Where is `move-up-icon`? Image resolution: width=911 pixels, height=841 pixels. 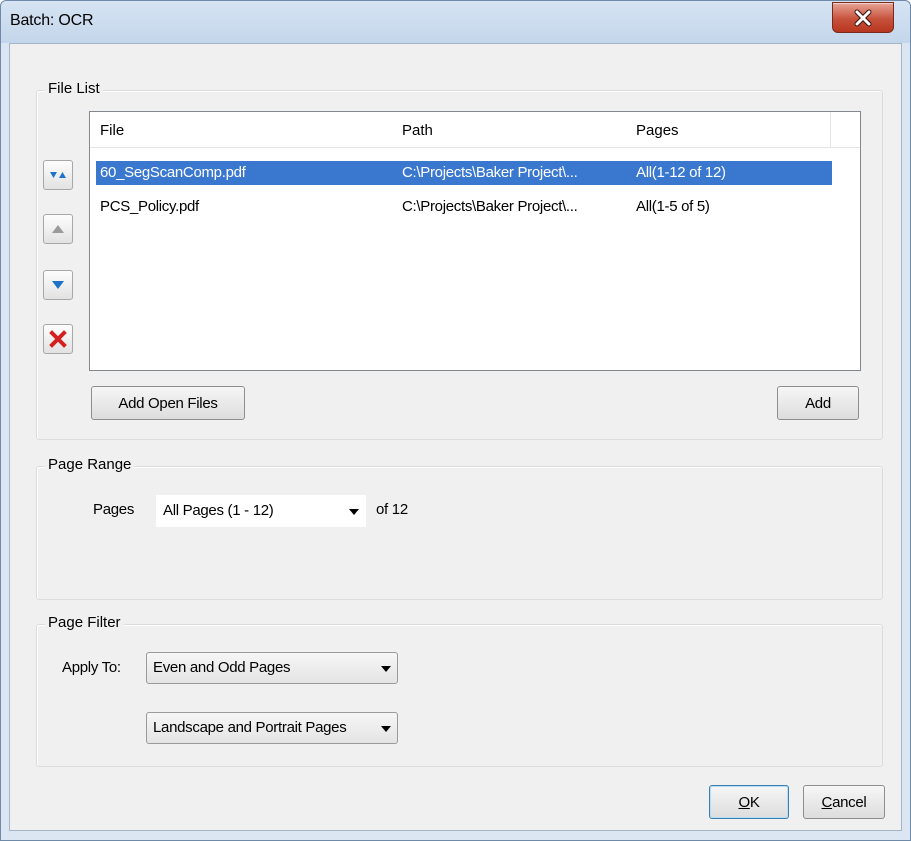
move-up-icon is located at coordinates (58, 229).